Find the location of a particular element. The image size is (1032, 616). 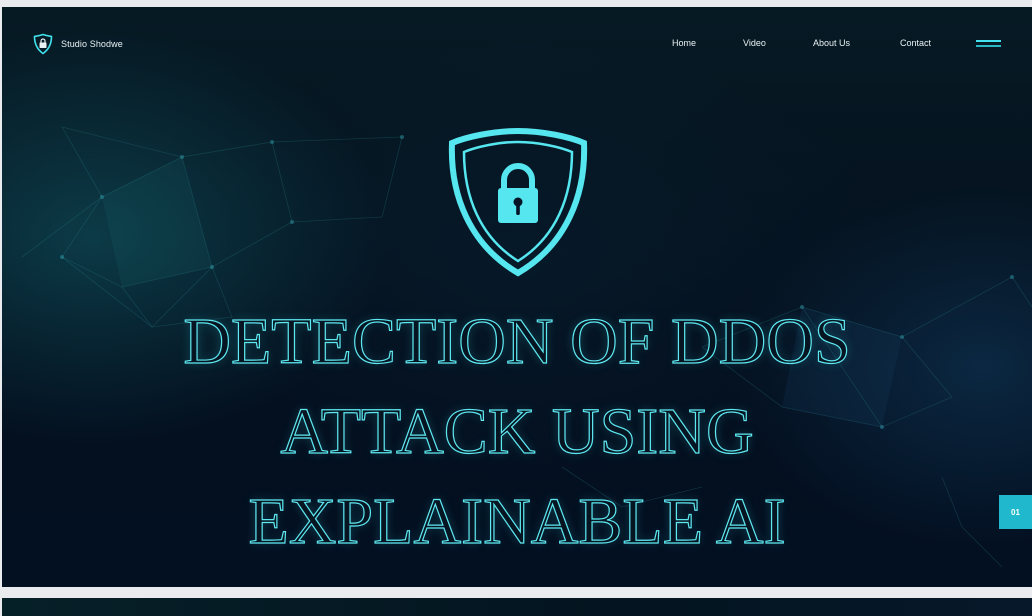

nav-link-video: Video is located at coordinates (754, 43).